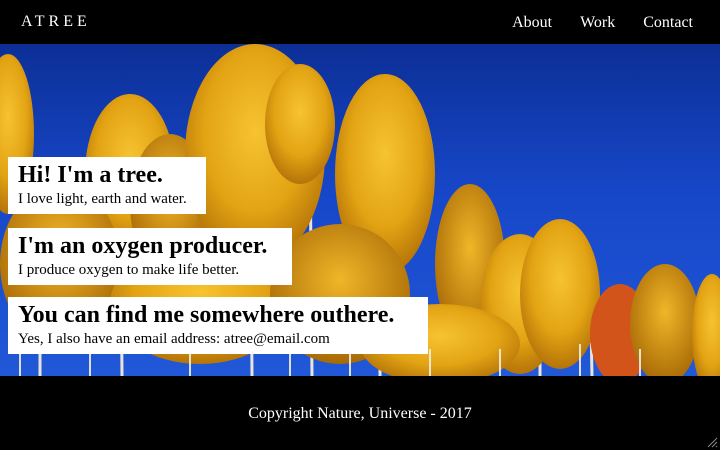 This screenshot has width=720, height=450. I want to click on oxygen-text: I produce oxygen to make life better., so click(129, 270).